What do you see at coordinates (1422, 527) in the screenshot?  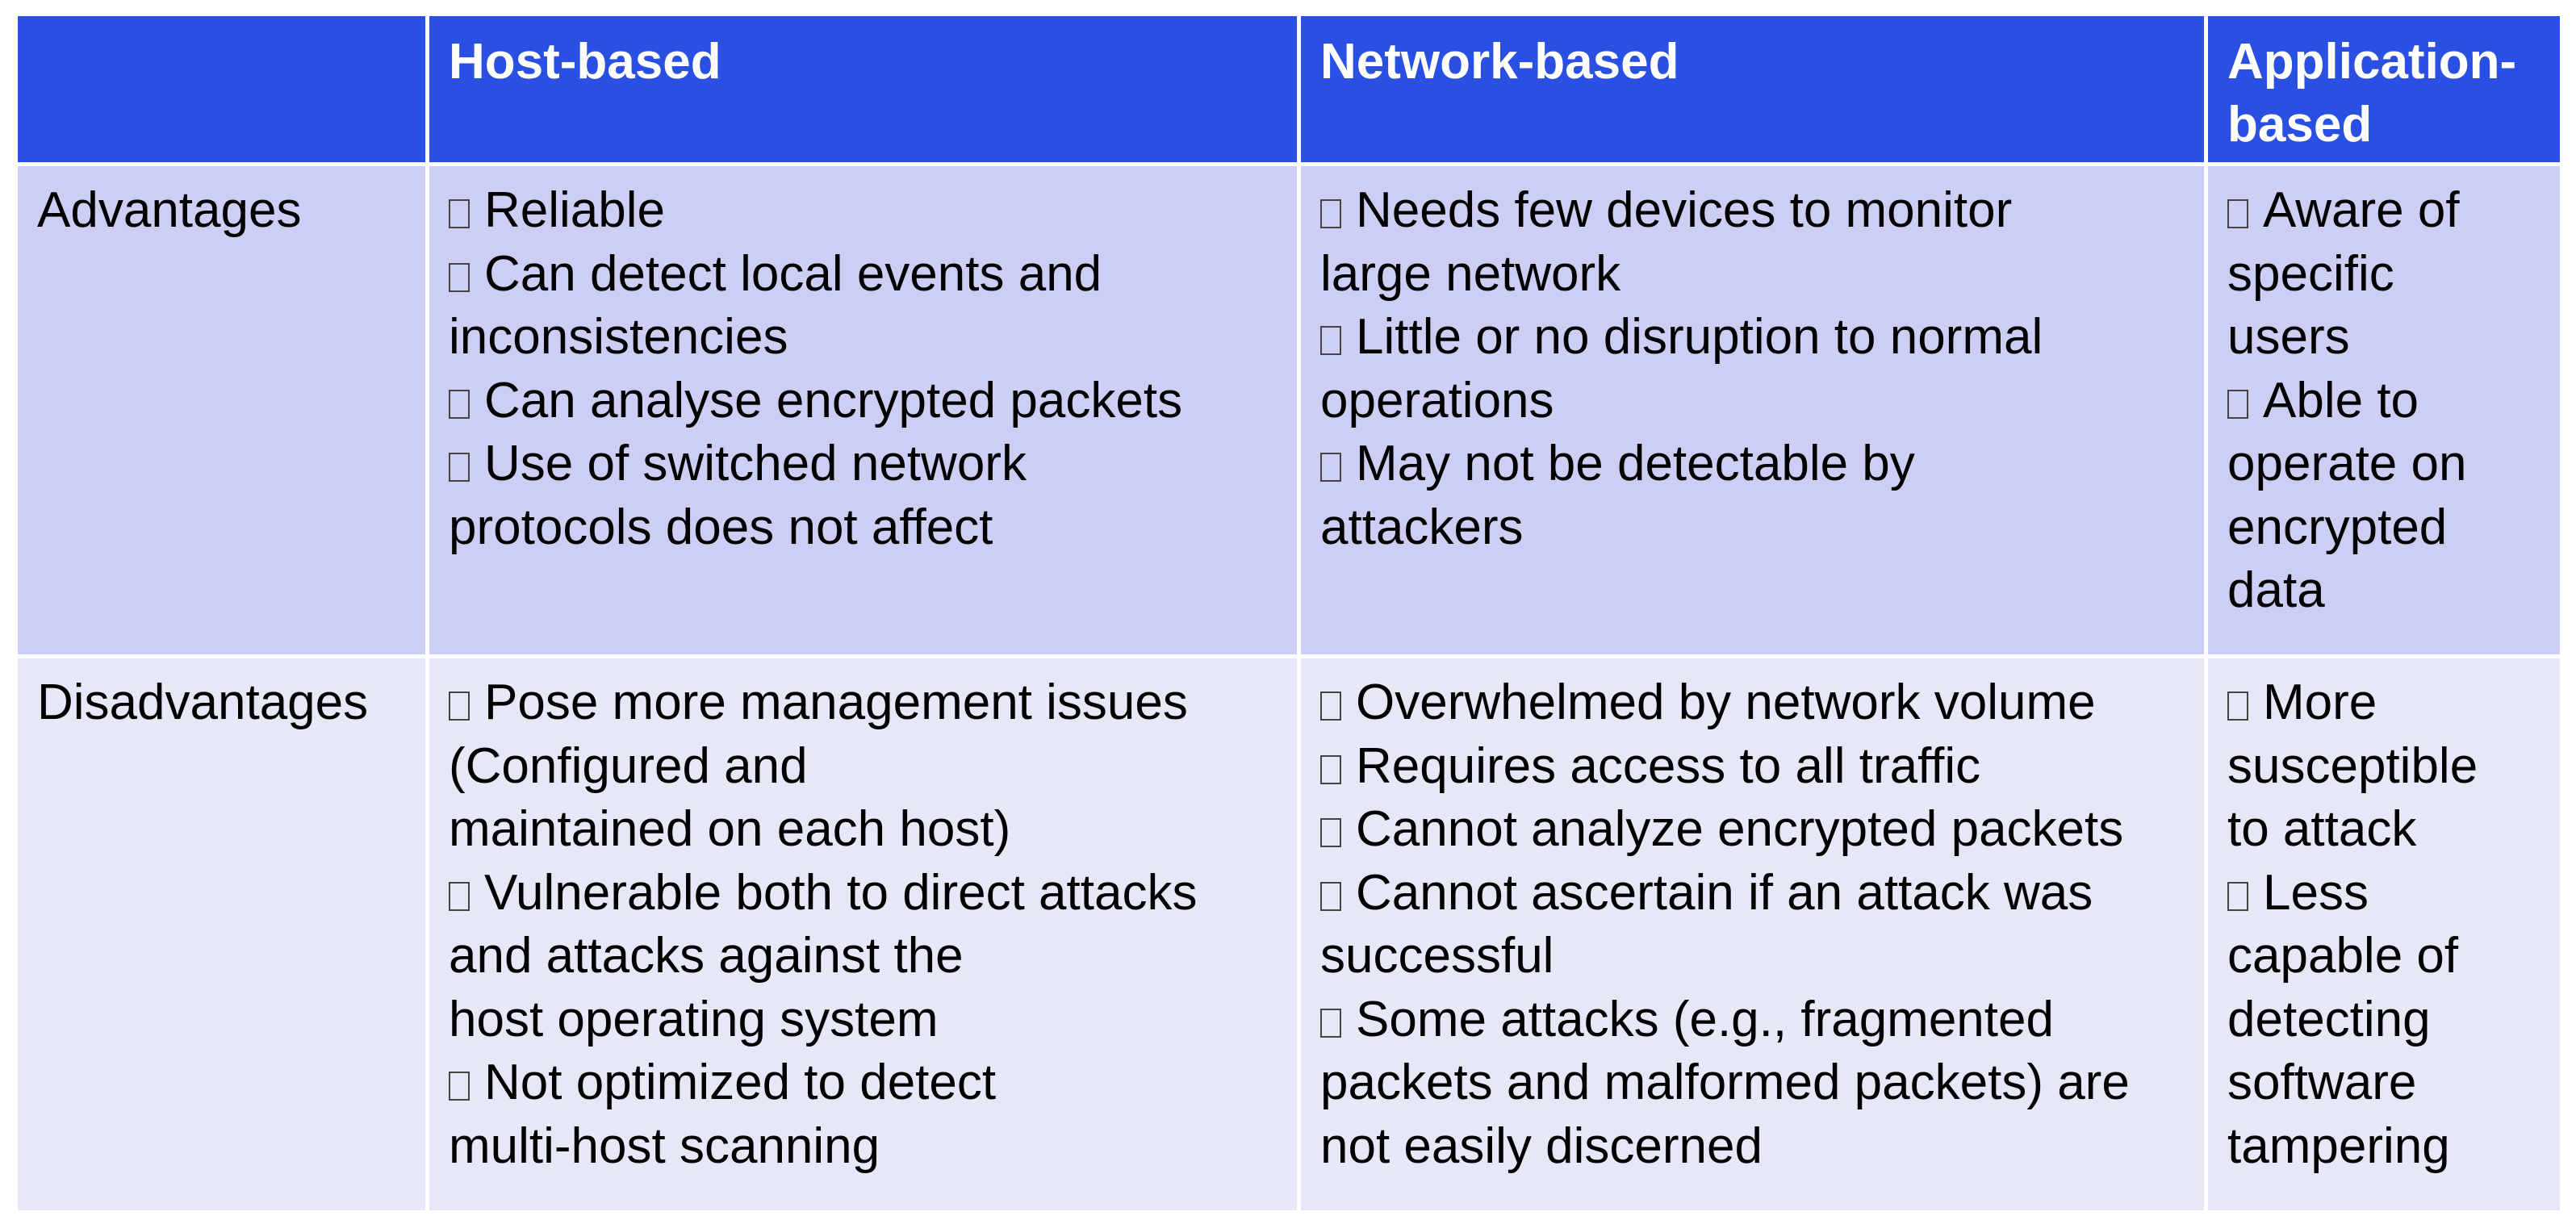 I see `bullet-text: attackers` at bounding box center [1422, 527].